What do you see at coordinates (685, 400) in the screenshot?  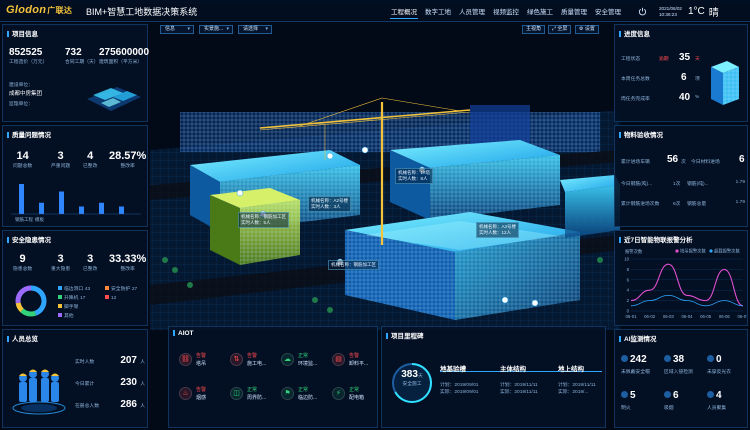 I see `ai-monitor-cell: 6 吸烟` at bounding box center [685, 400].